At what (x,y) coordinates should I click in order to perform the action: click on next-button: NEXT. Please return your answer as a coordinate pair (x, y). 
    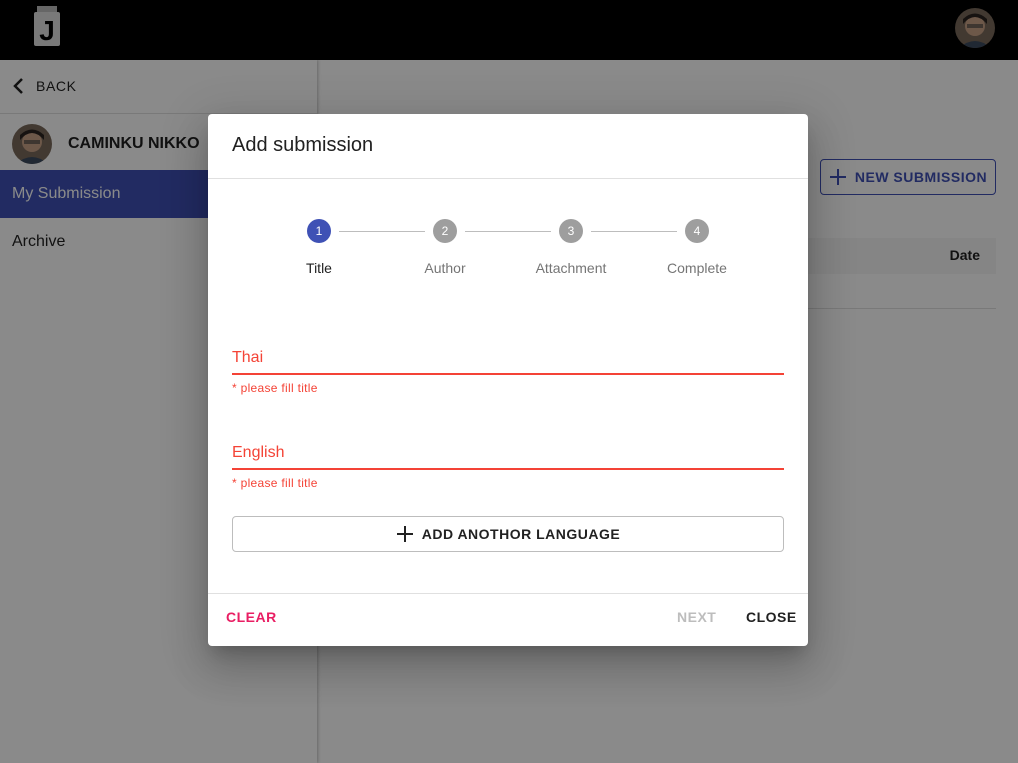
    Looking at the image, I should click on (696, 617).